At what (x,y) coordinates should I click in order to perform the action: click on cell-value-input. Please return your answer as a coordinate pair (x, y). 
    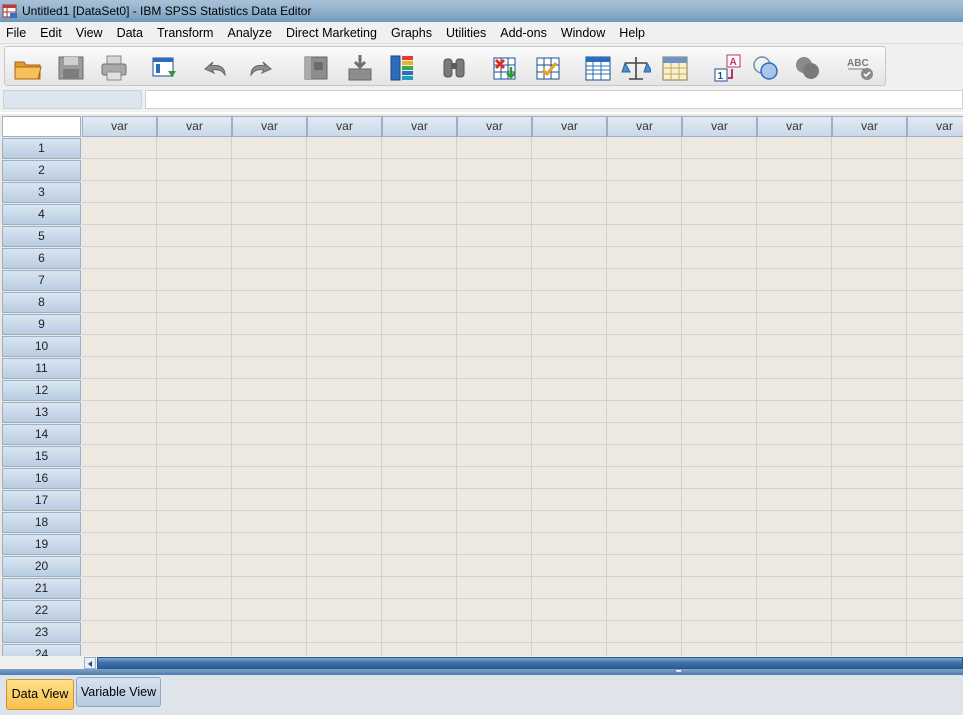
    Looking at the image, I should click on (554, 99).